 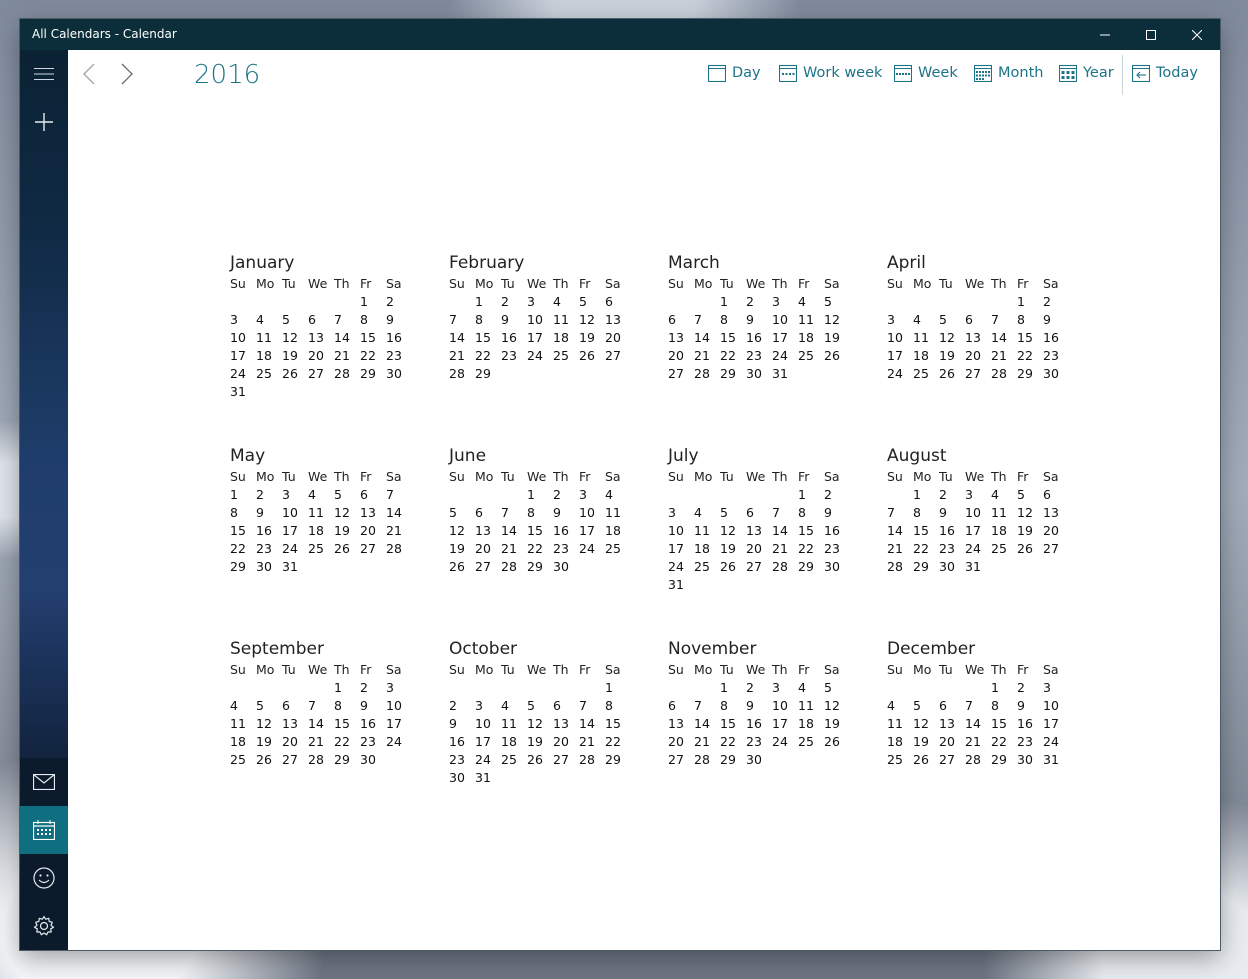 I want to click on month-name: February, so click(x=544, y=263).